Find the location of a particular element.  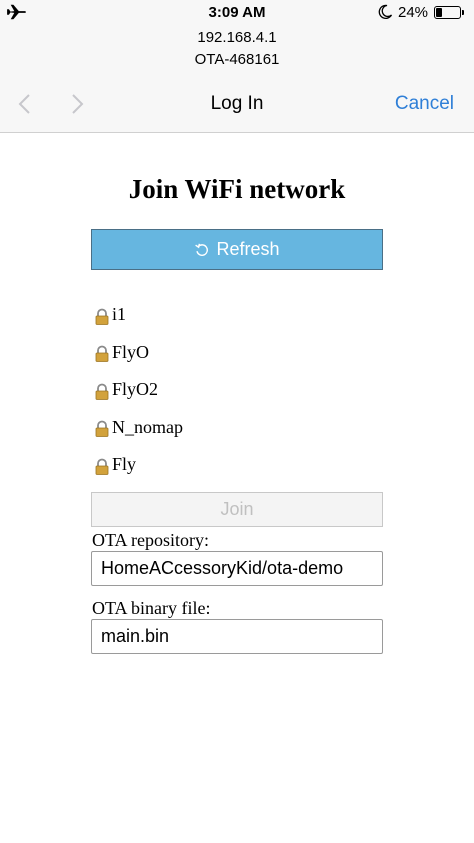

refresh-button: Refresh is located at coordinates (237, 249).